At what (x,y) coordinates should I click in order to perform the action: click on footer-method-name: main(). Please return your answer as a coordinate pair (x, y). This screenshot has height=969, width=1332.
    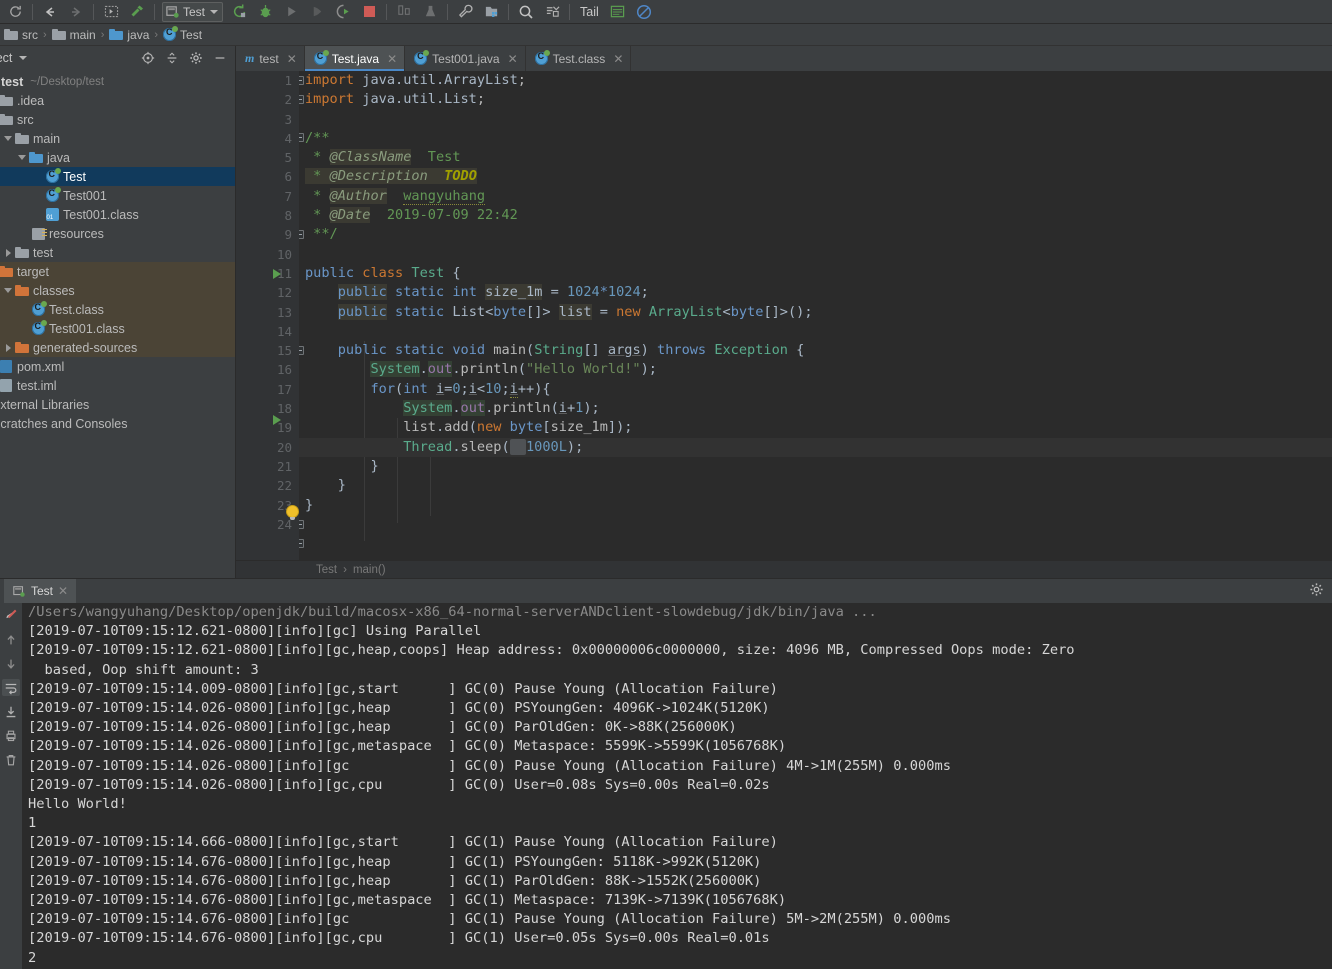
    Looking at the image, I should click on (369, 570).